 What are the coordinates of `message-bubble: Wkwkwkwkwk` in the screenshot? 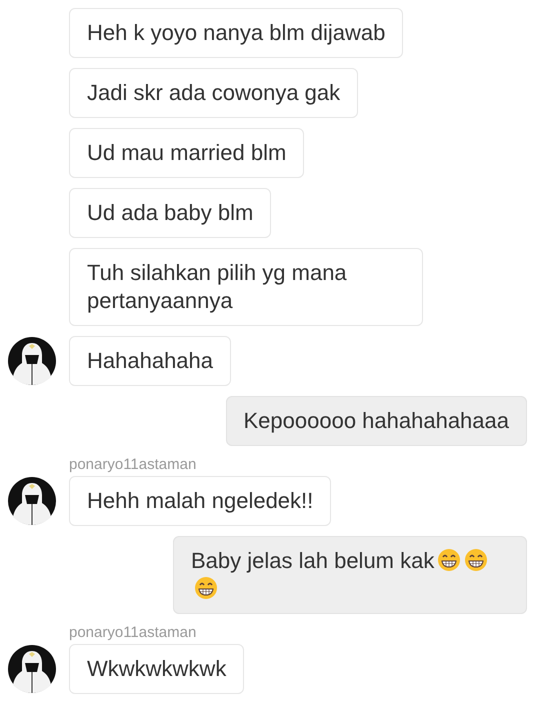 It's located at (156, 669).